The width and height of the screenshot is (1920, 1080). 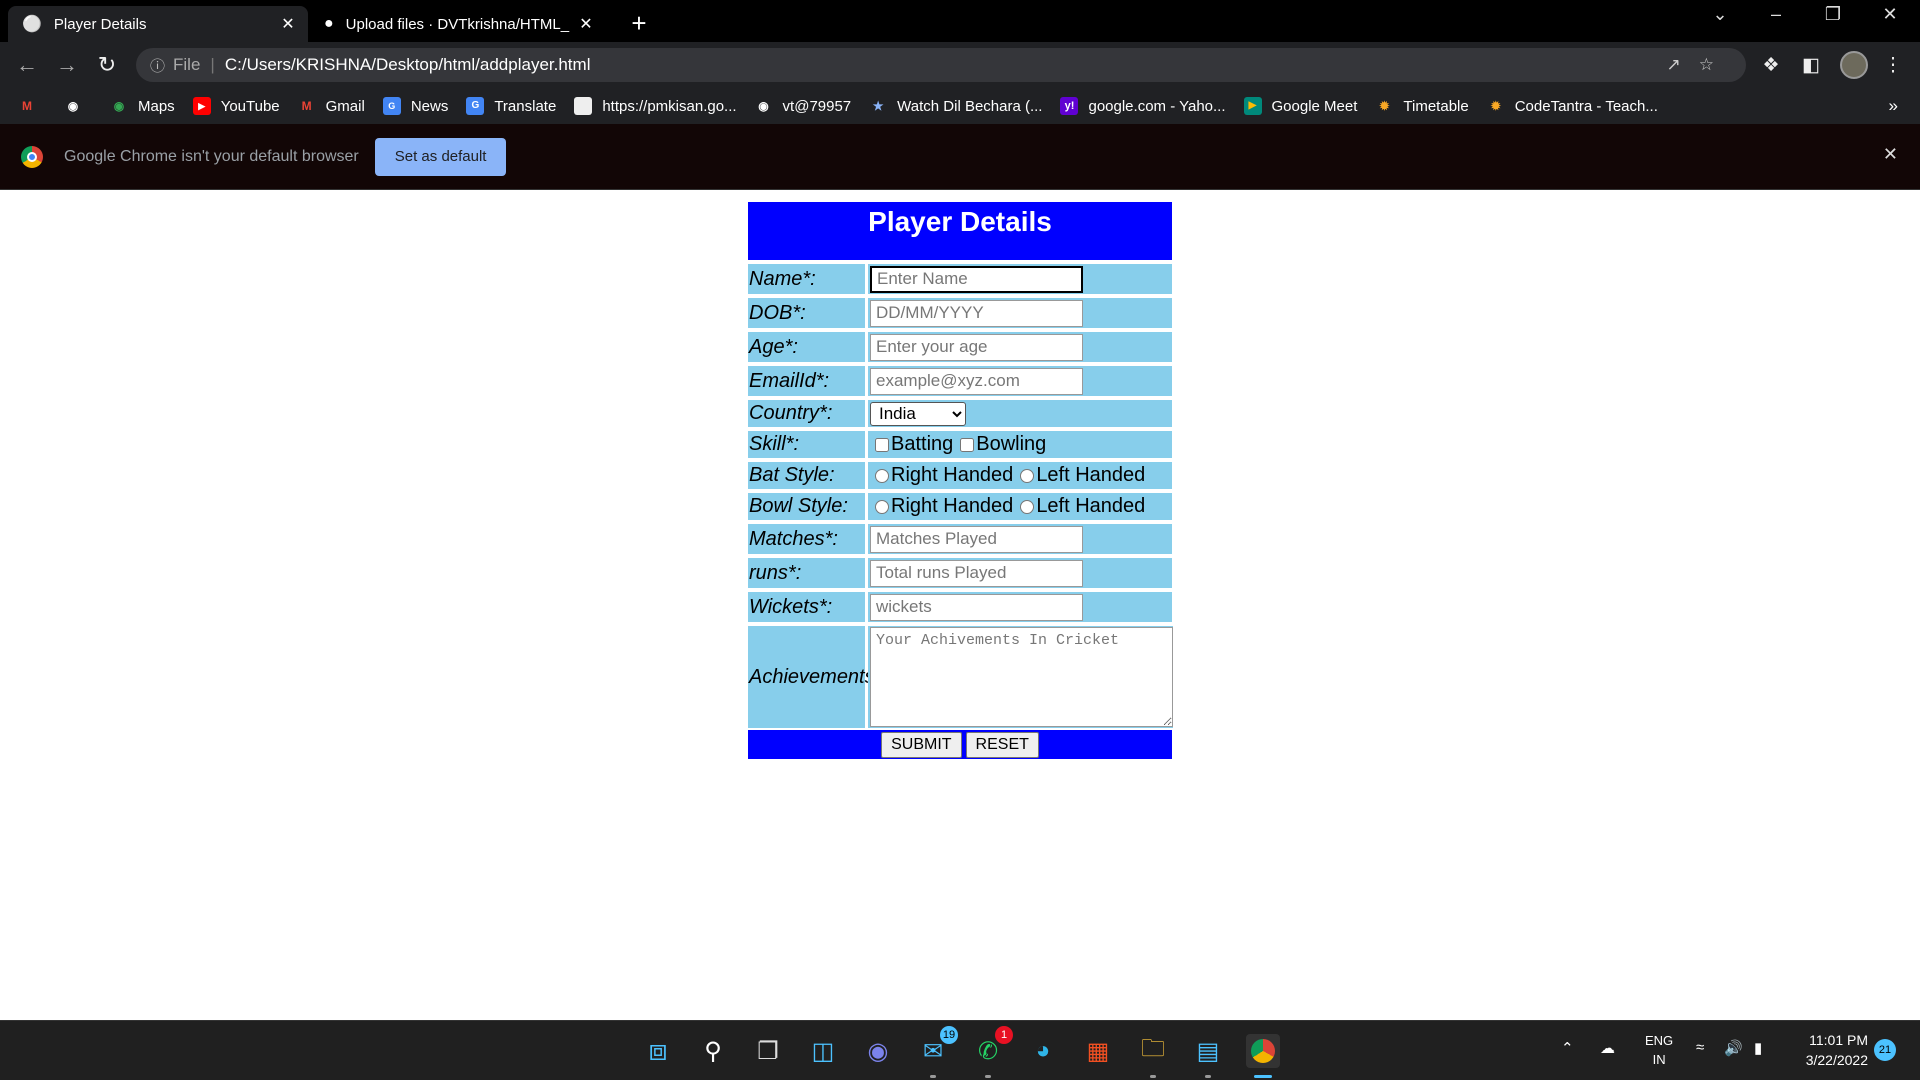 What do you see at coordinates (27, 106) in the screenshot?
I see `gmail-icon: M` at bounding box center [27, 106].